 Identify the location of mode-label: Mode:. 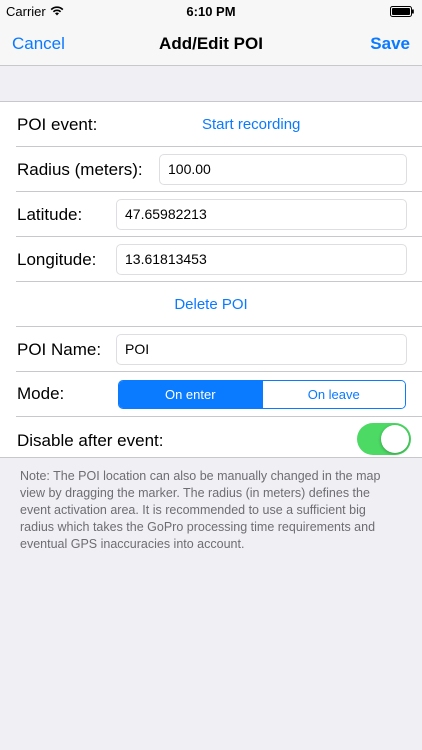
(41, 393).